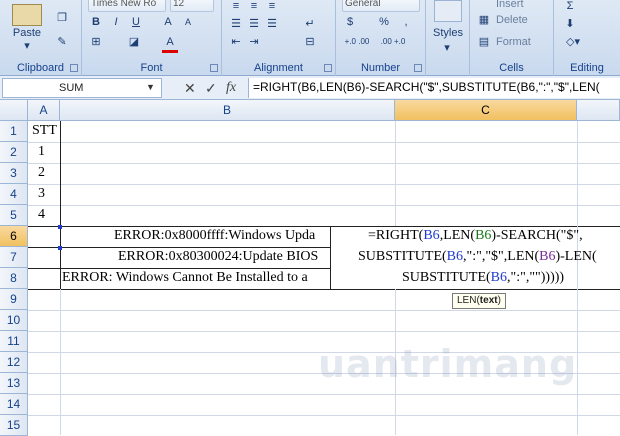 Image resolution: width=620 pixels, height=436 pixels. I want to click on fill-icon: ⬇, so click(570, 24).